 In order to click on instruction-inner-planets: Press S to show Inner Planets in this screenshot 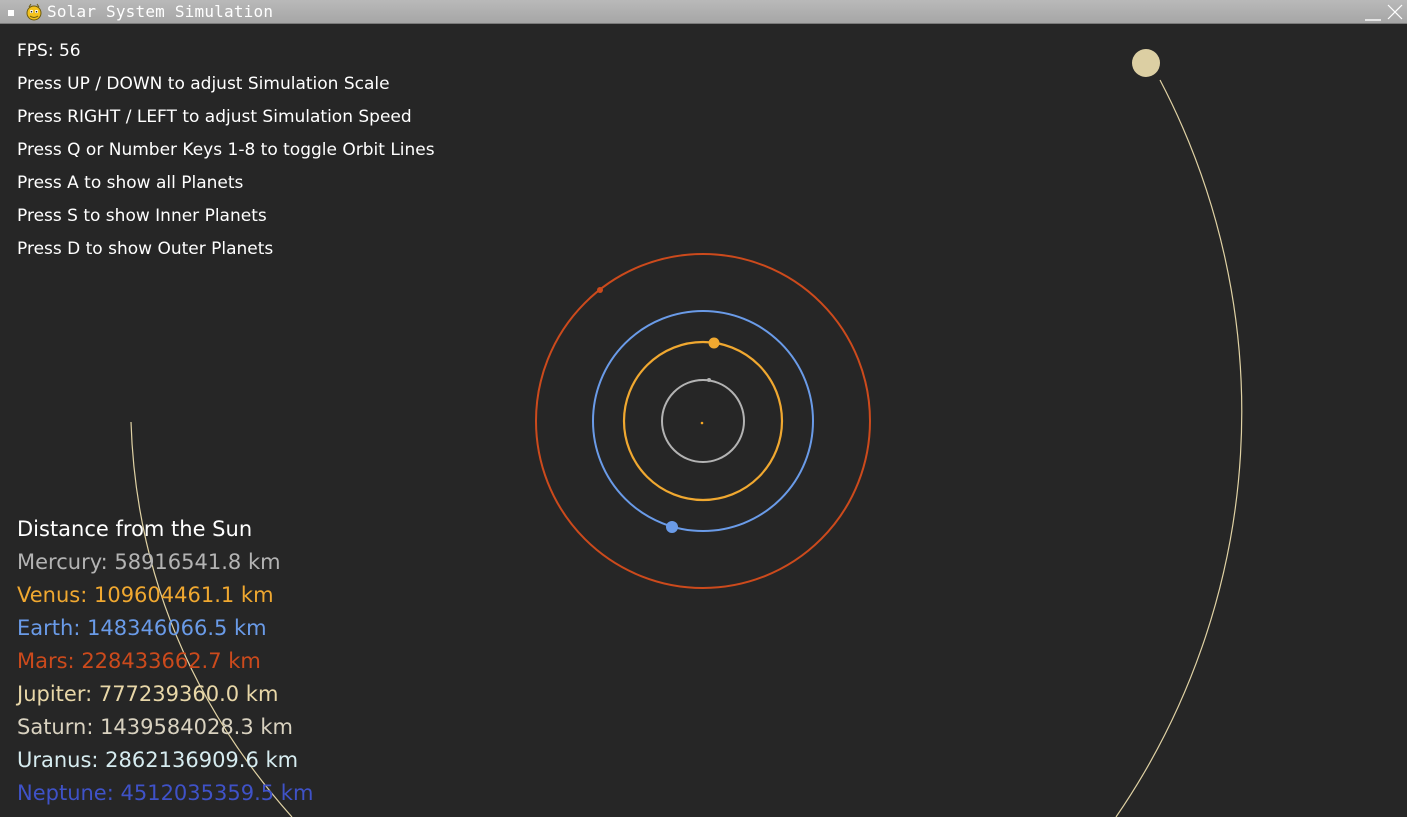, I will do `click(142, 216)`.